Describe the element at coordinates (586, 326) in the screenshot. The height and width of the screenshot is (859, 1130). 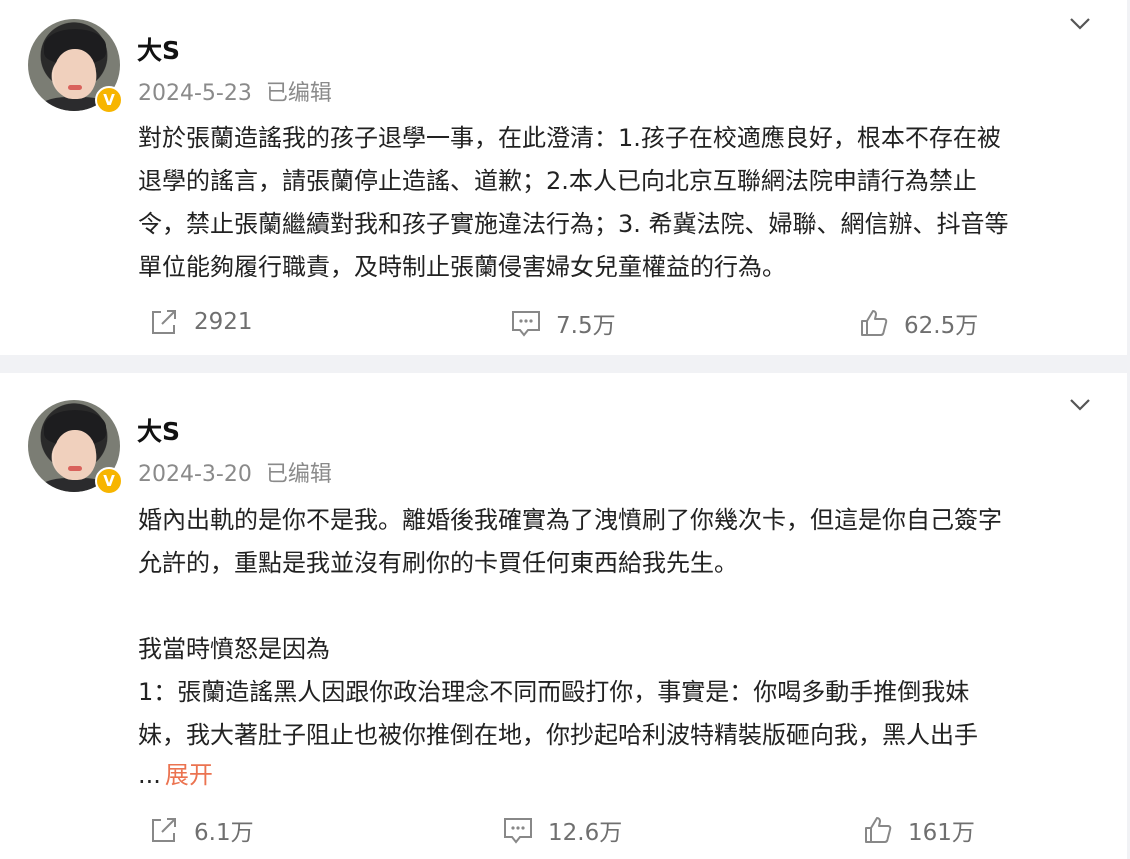
I see `comment-count: 7.5万` at that location.